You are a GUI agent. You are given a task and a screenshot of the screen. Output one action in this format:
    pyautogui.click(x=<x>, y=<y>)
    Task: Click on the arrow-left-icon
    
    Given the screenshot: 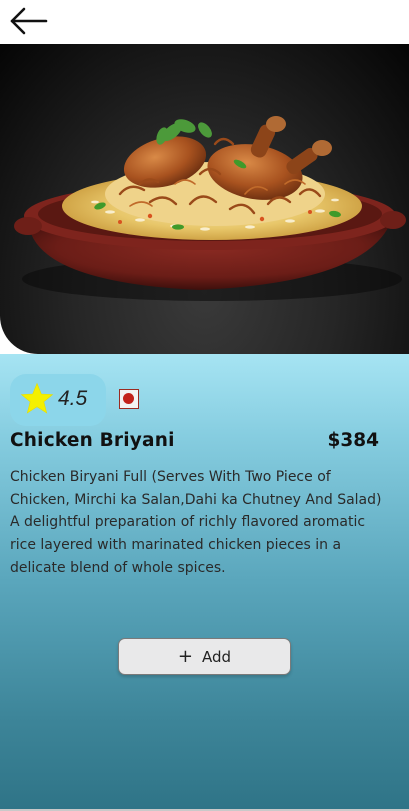 What is the action you would take?
    pyautogui.click(x=29, y=21)
    